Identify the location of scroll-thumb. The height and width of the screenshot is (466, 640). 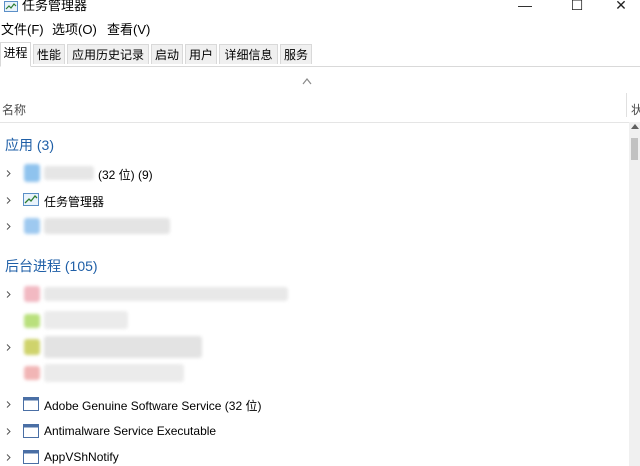
(634, 149).